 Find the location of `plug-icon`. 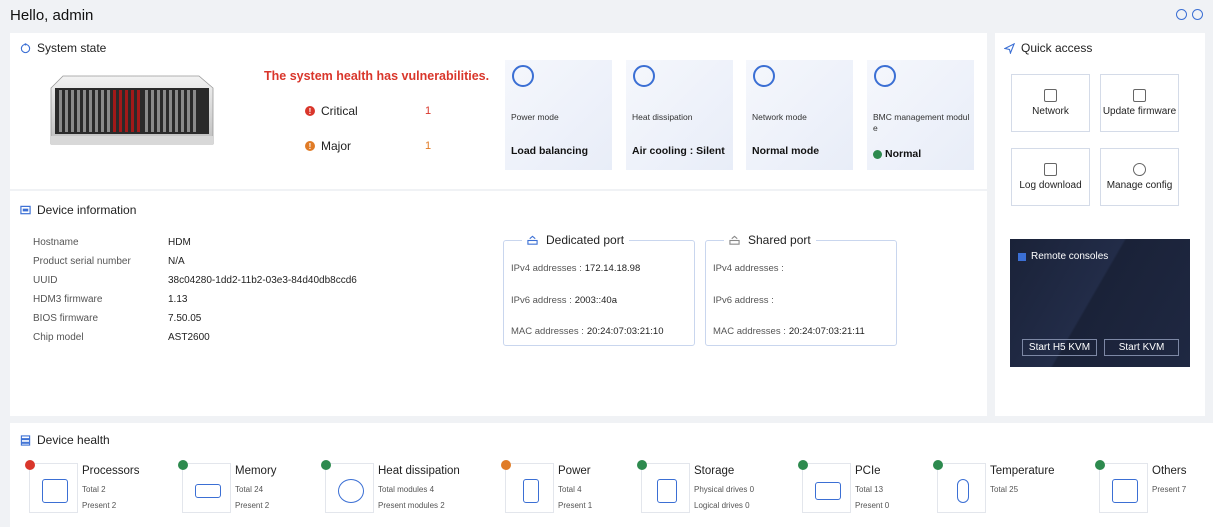

plug-icon is located at coordinates (531, 491).